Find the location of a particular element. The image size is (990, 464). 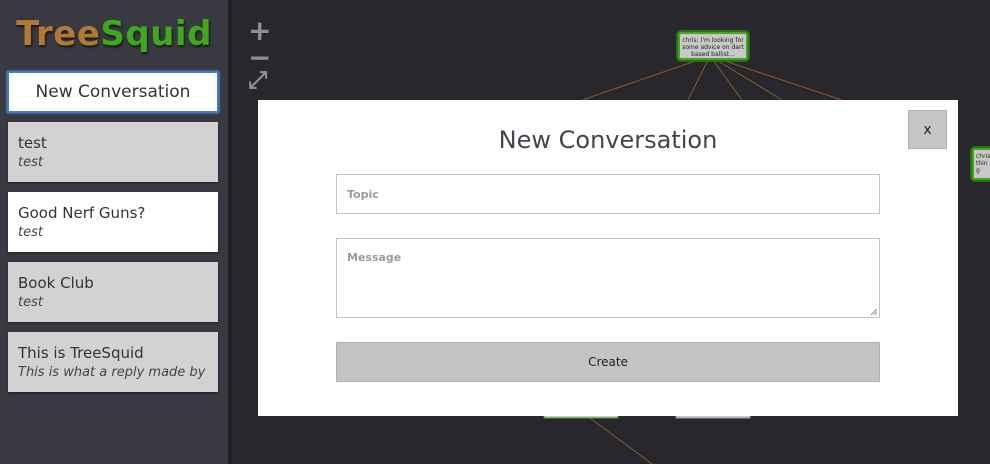

modal-title: New Conversation is located at coordinates (608, 140).